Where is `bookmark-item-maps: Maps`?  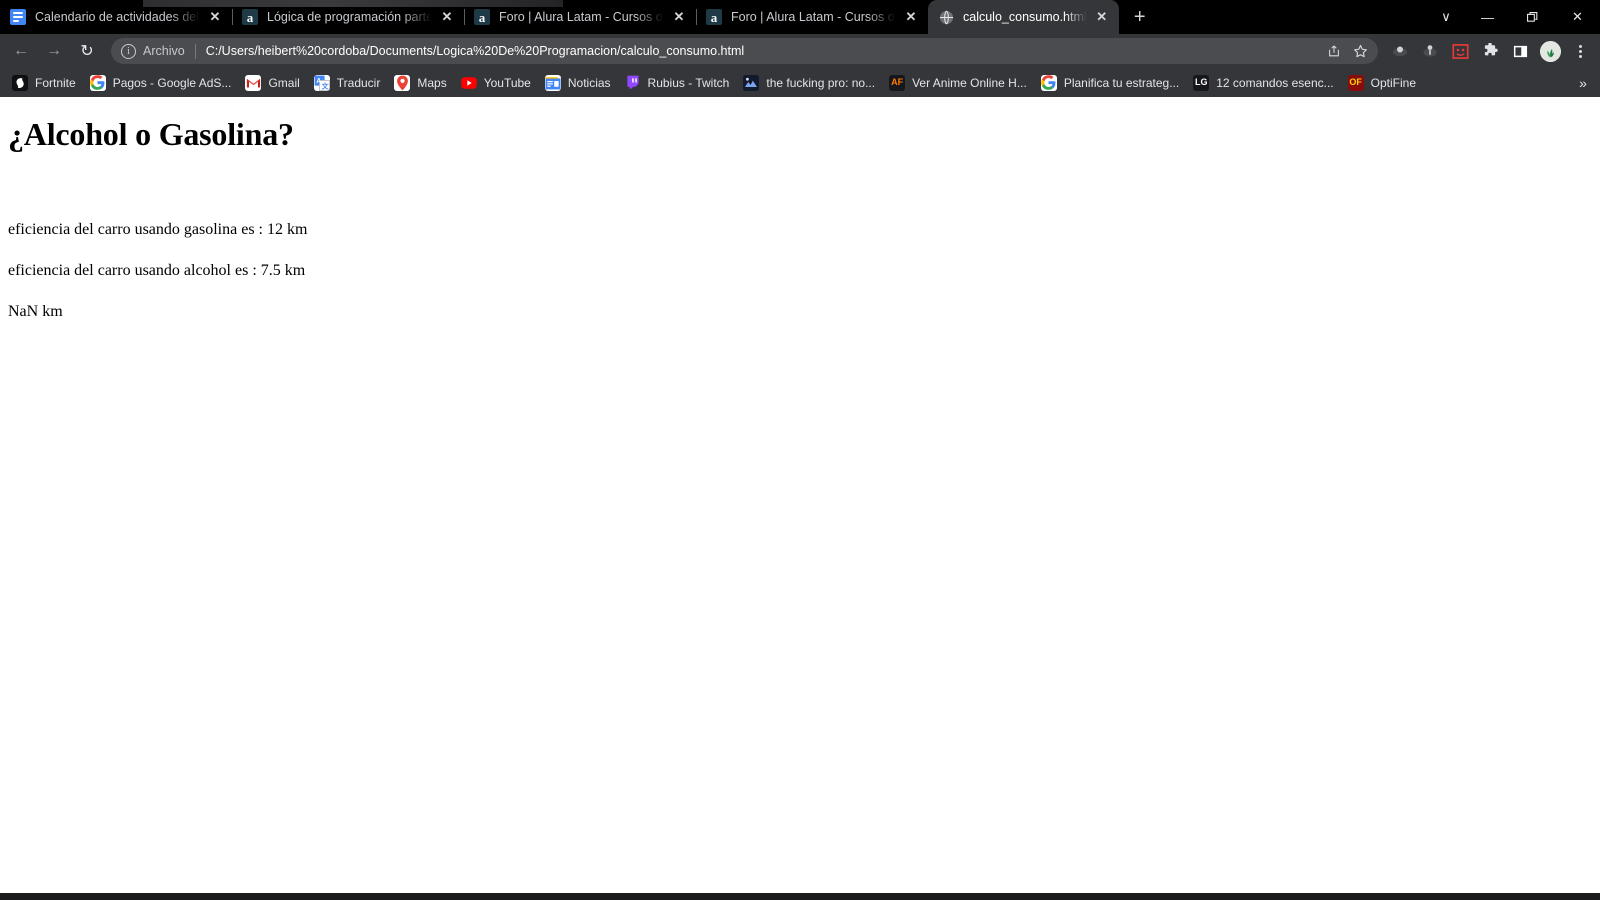 bookmark-item-maps: Maps is located at coordinates (422, 83).